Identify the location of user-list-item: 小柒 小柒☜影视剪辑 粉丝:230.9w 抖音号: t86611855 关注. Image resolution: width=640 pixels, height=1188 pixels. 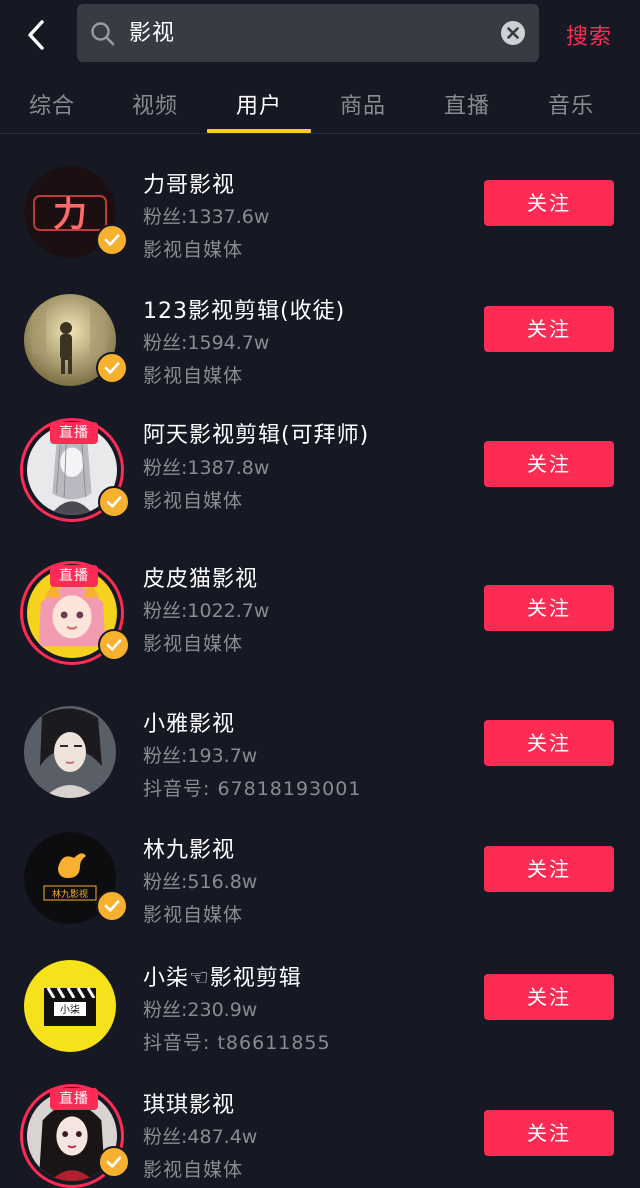
(320, 1017).